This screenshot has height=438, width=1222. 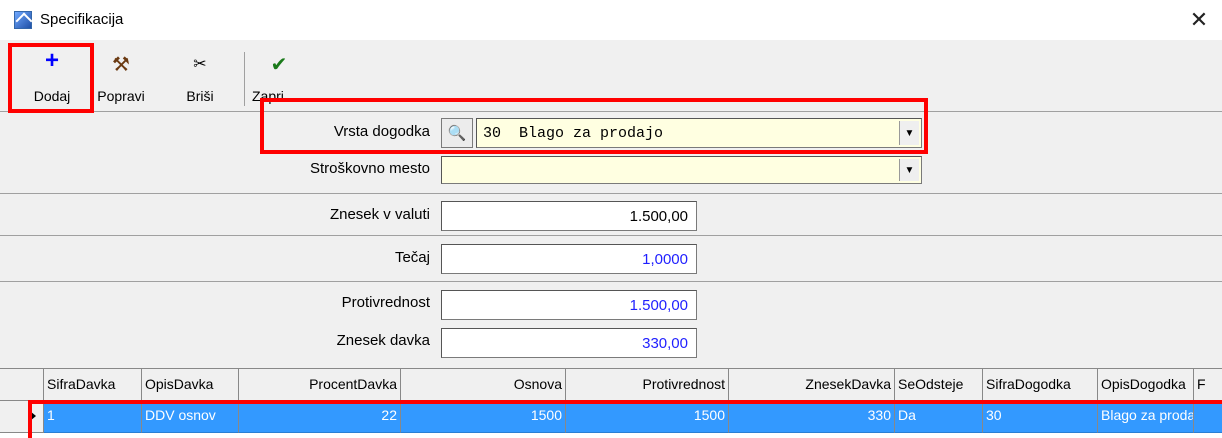 I want to click on event-type-value: 30 Blago za prodajo, so click(x=573, y=133).